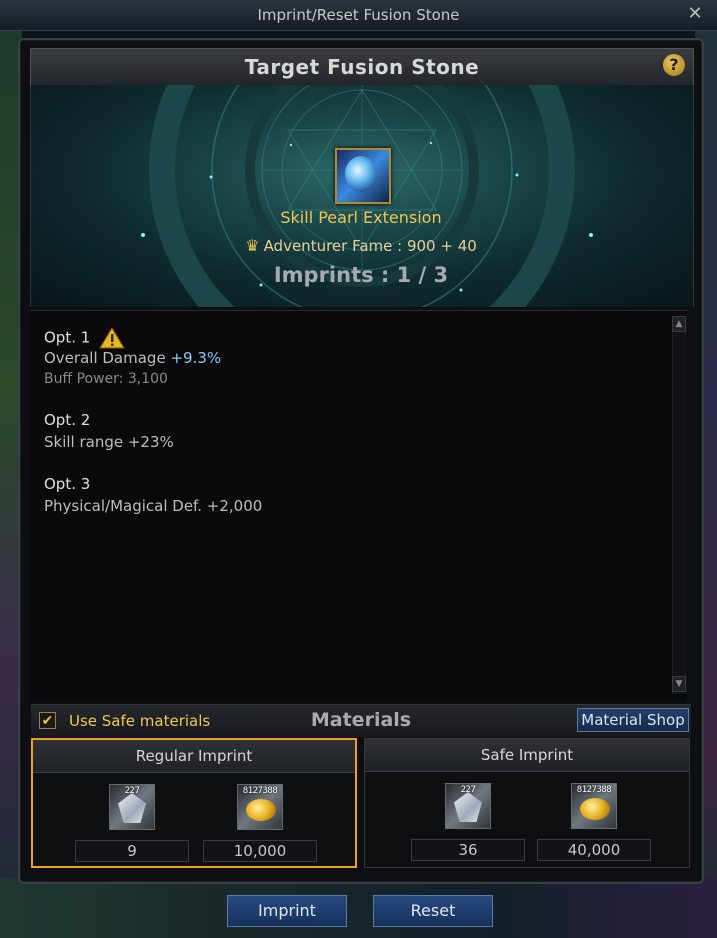 The height and width of the screenshot is (938, 717). What do you see at coordinates (361, 275) in the screenshot?
I see `imprints-count: Imprints : 1 / 3` at bounding box center [361, 275].